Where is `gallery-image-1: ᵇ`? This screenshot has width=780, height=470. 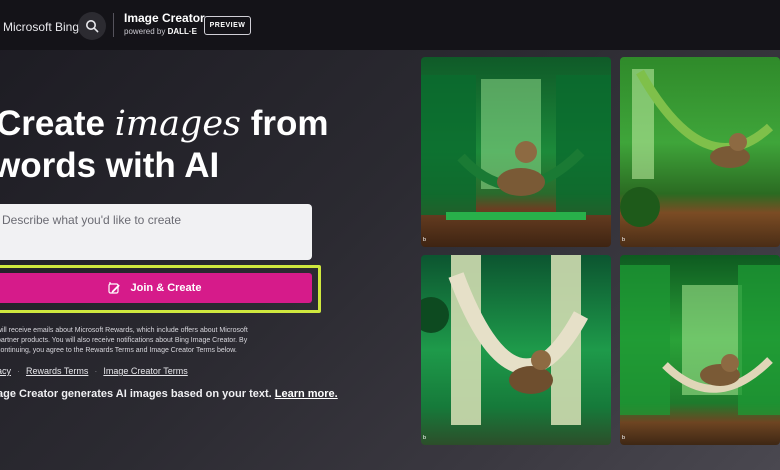
gallery-image-1: ᵇ is located at coordinates (516, 152).